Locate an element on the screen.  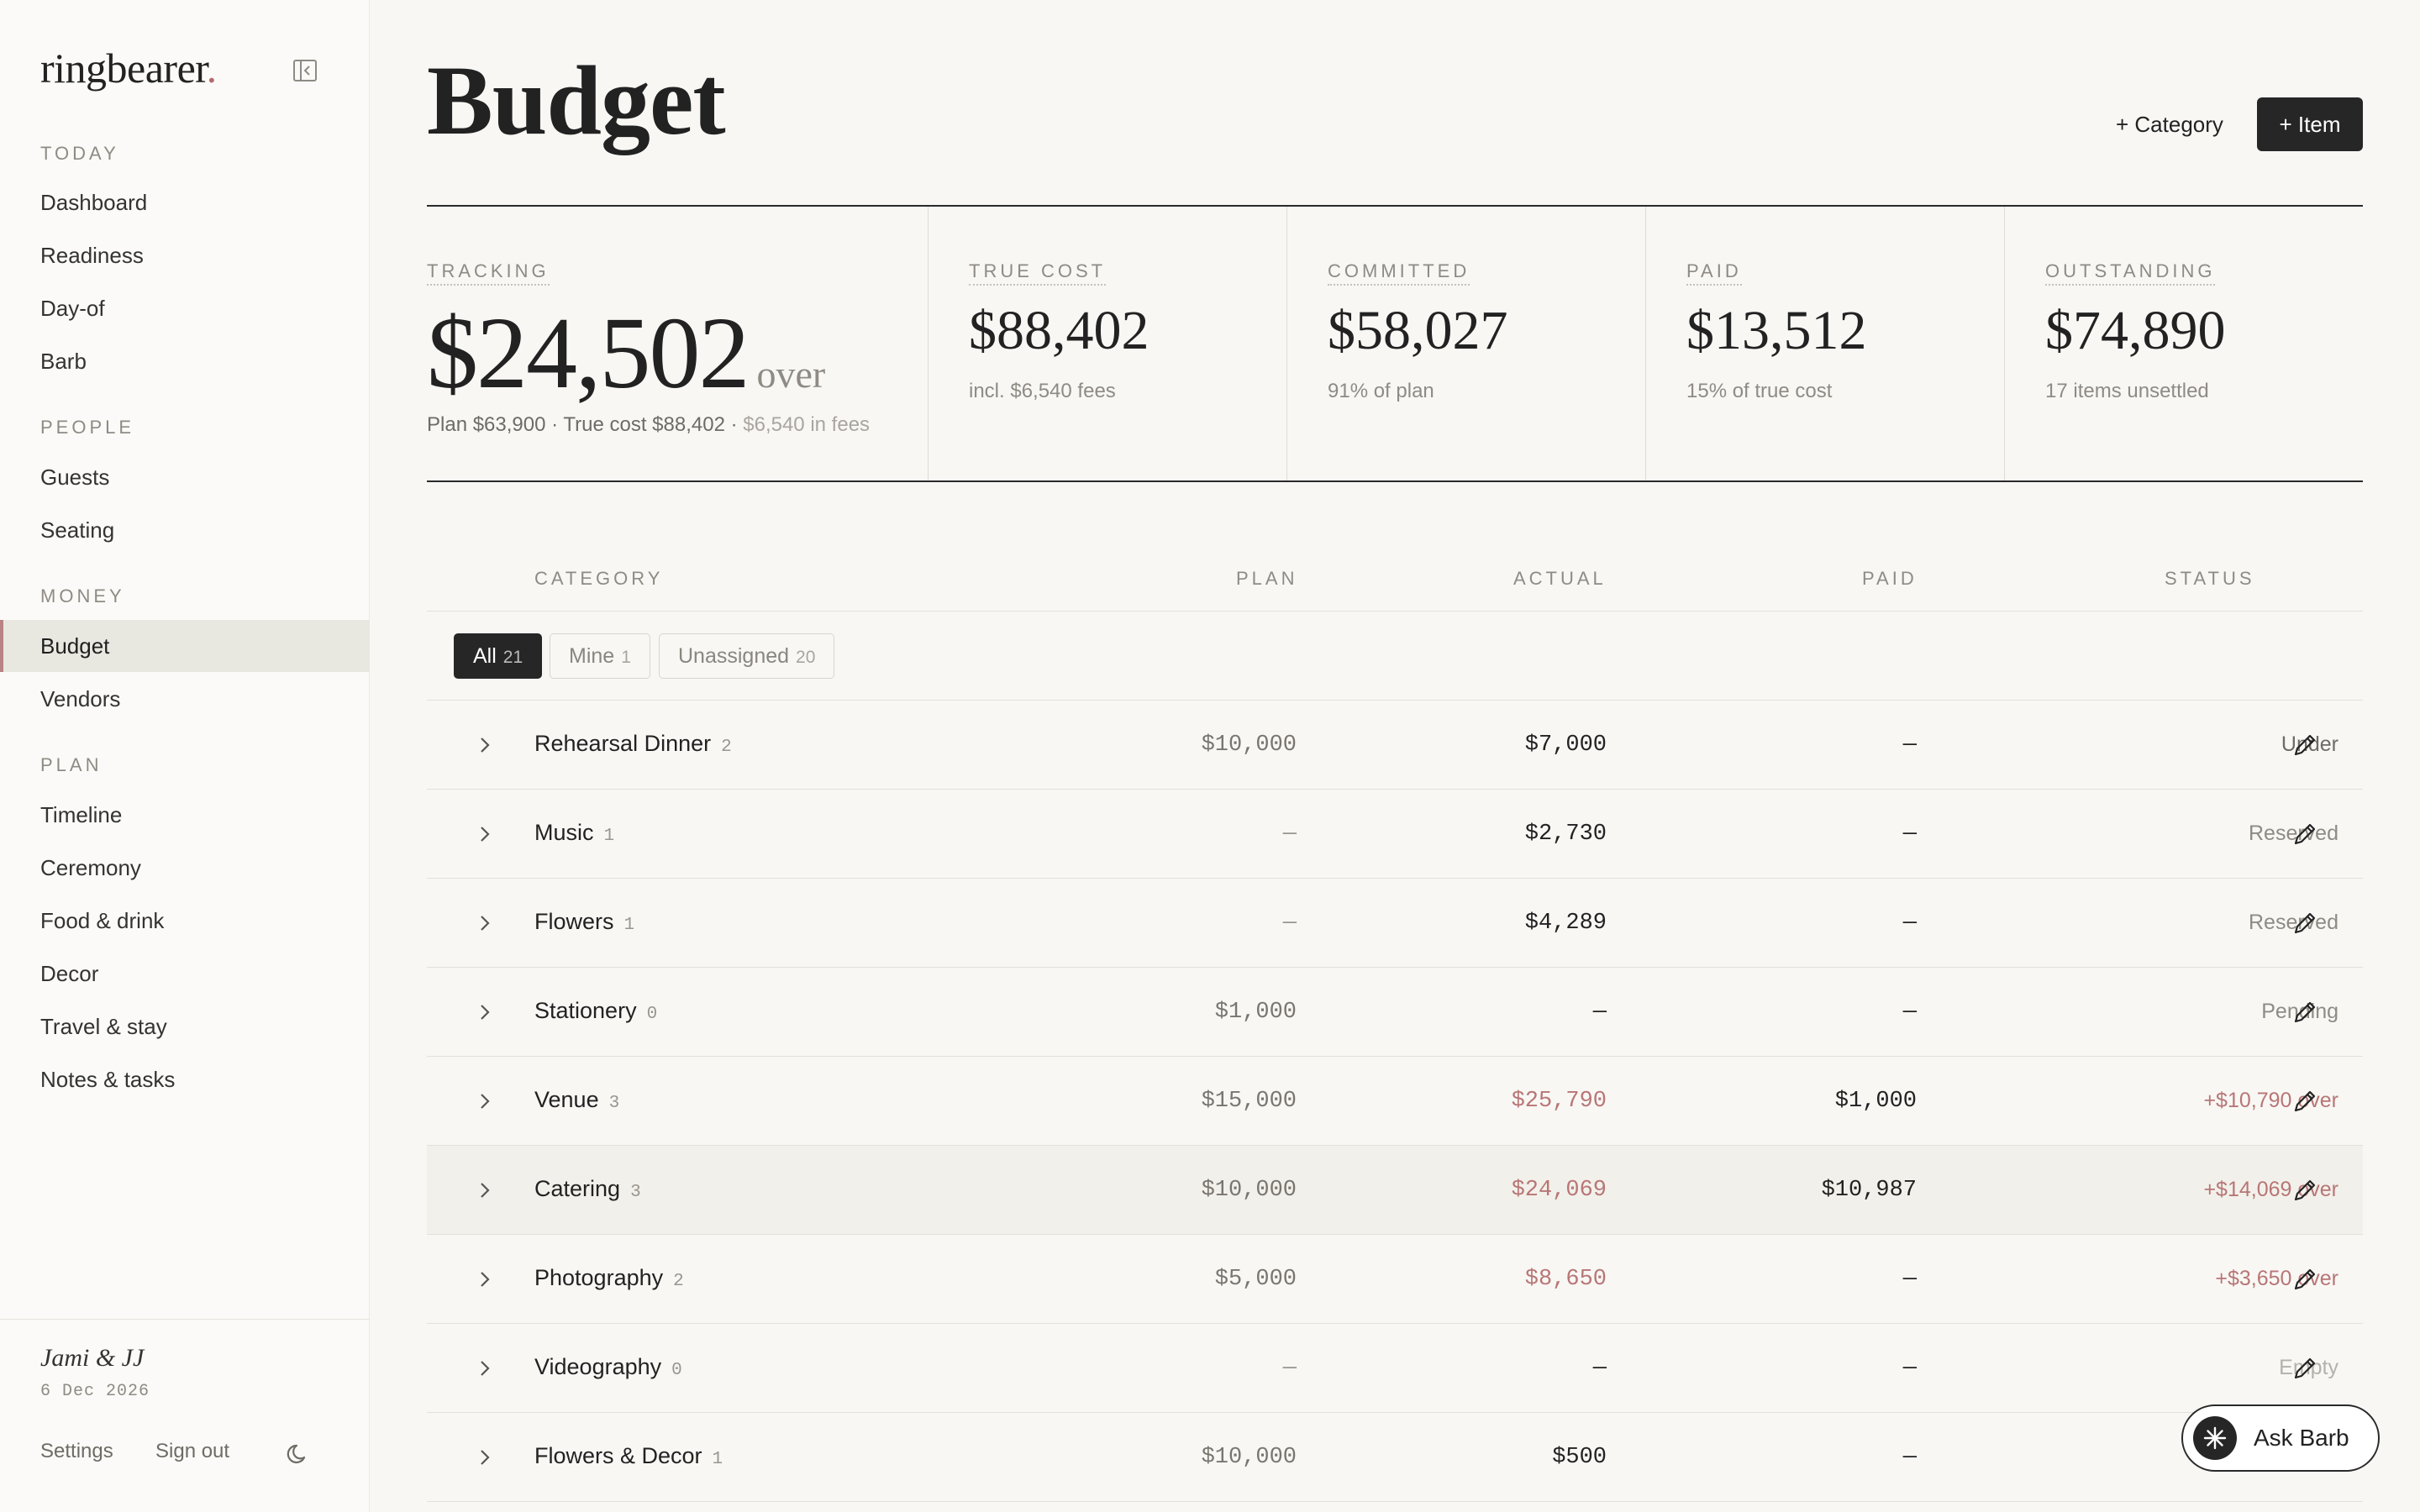
sidebar-item-decor: Decor is located at coordinates (185, 974).